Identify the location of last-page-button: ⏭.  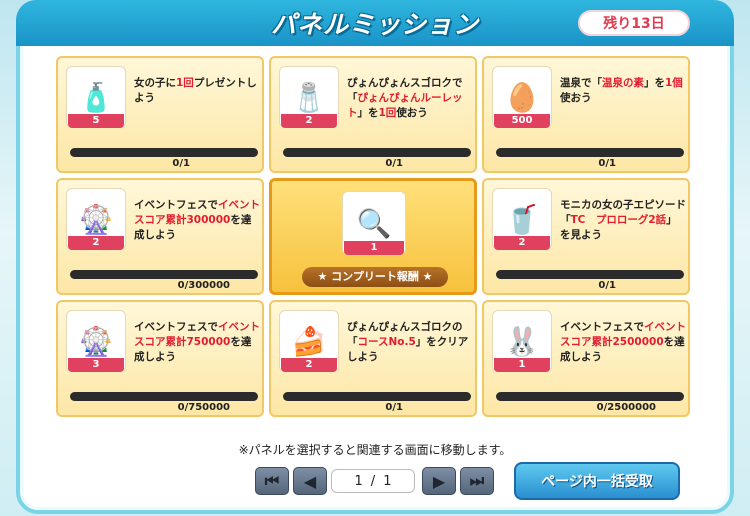
(477, 481).